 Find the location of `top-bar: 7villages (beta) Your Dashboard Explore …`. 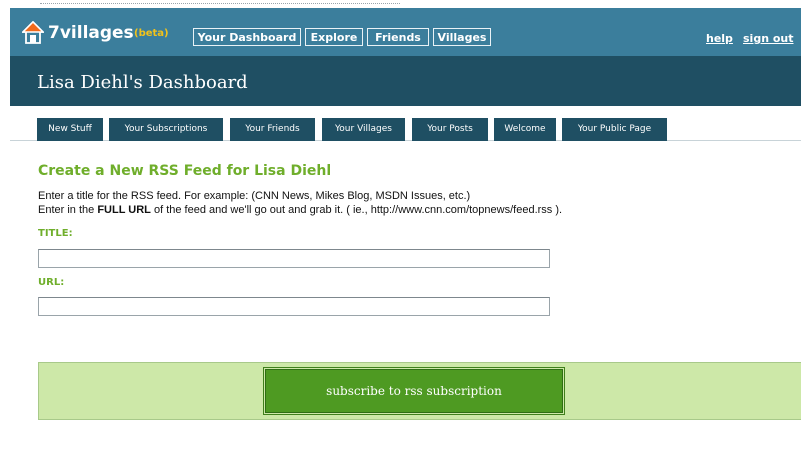

top-bar: 7villages (beta) Your Dashboard Explore … is located at coordinates (405, 32).